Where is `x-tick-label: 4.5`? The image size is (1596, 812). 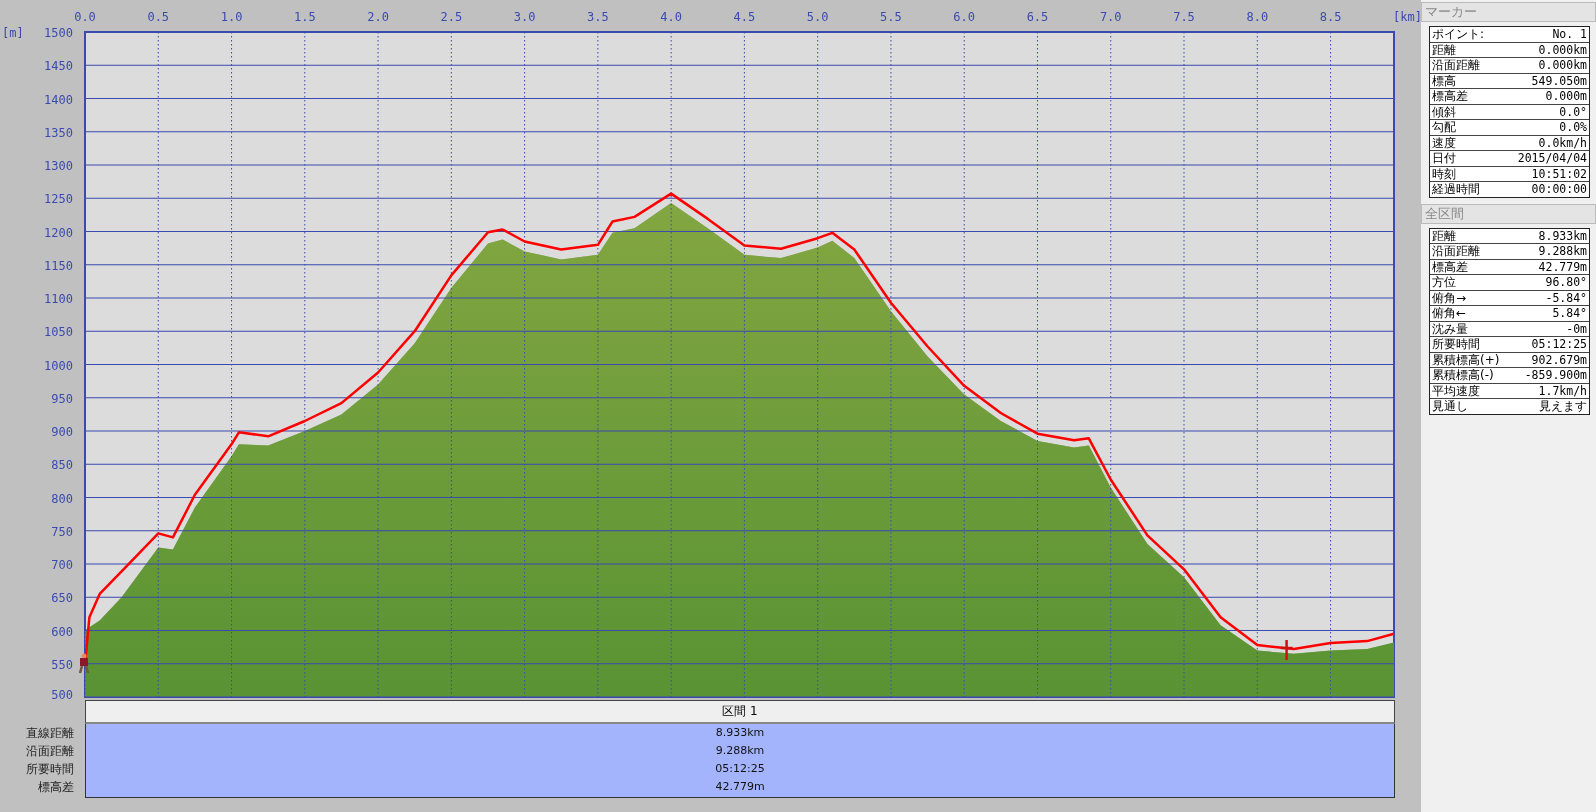
x-tick-label: 4.5 is located at coordinates (744, 17).